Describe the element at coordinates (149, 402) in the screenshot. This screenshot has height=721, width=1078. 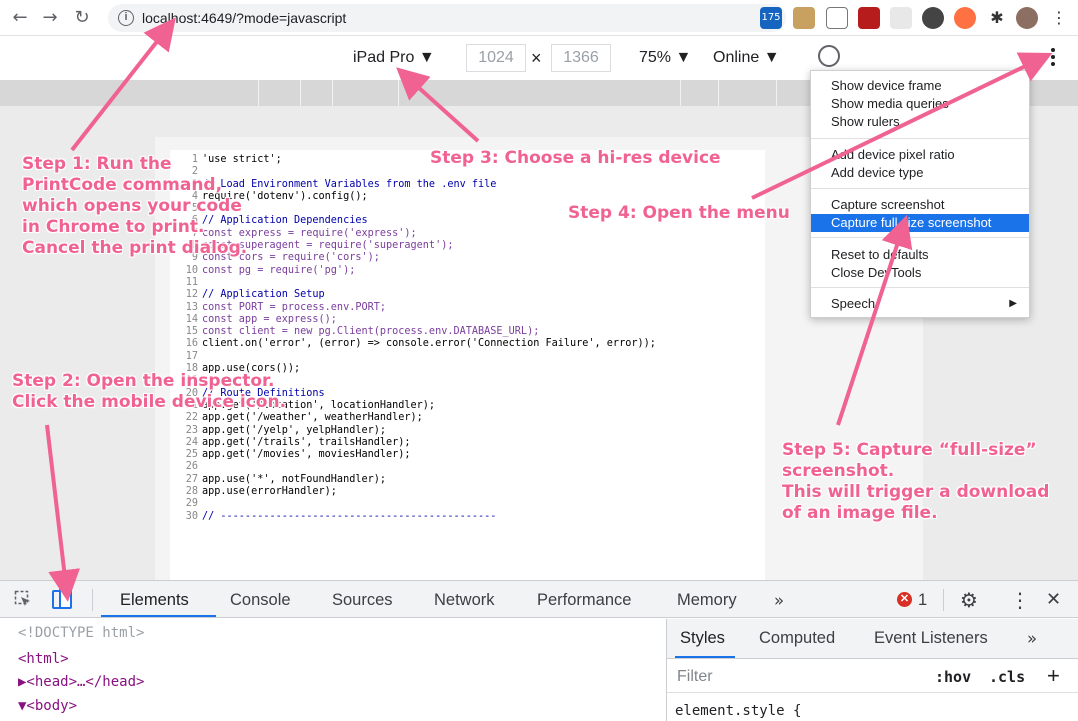
I see `annotation-line: Click the mobile device icon.` at that location.